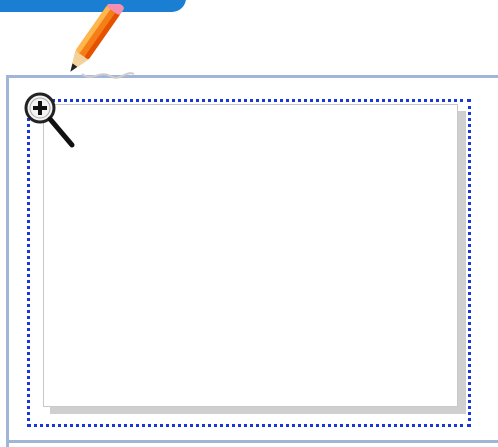 The image size is (498, 447). Describe the element at coordinates (252, 441) in the screenshot. I see `outer-frame-bottom-edge` at that location.